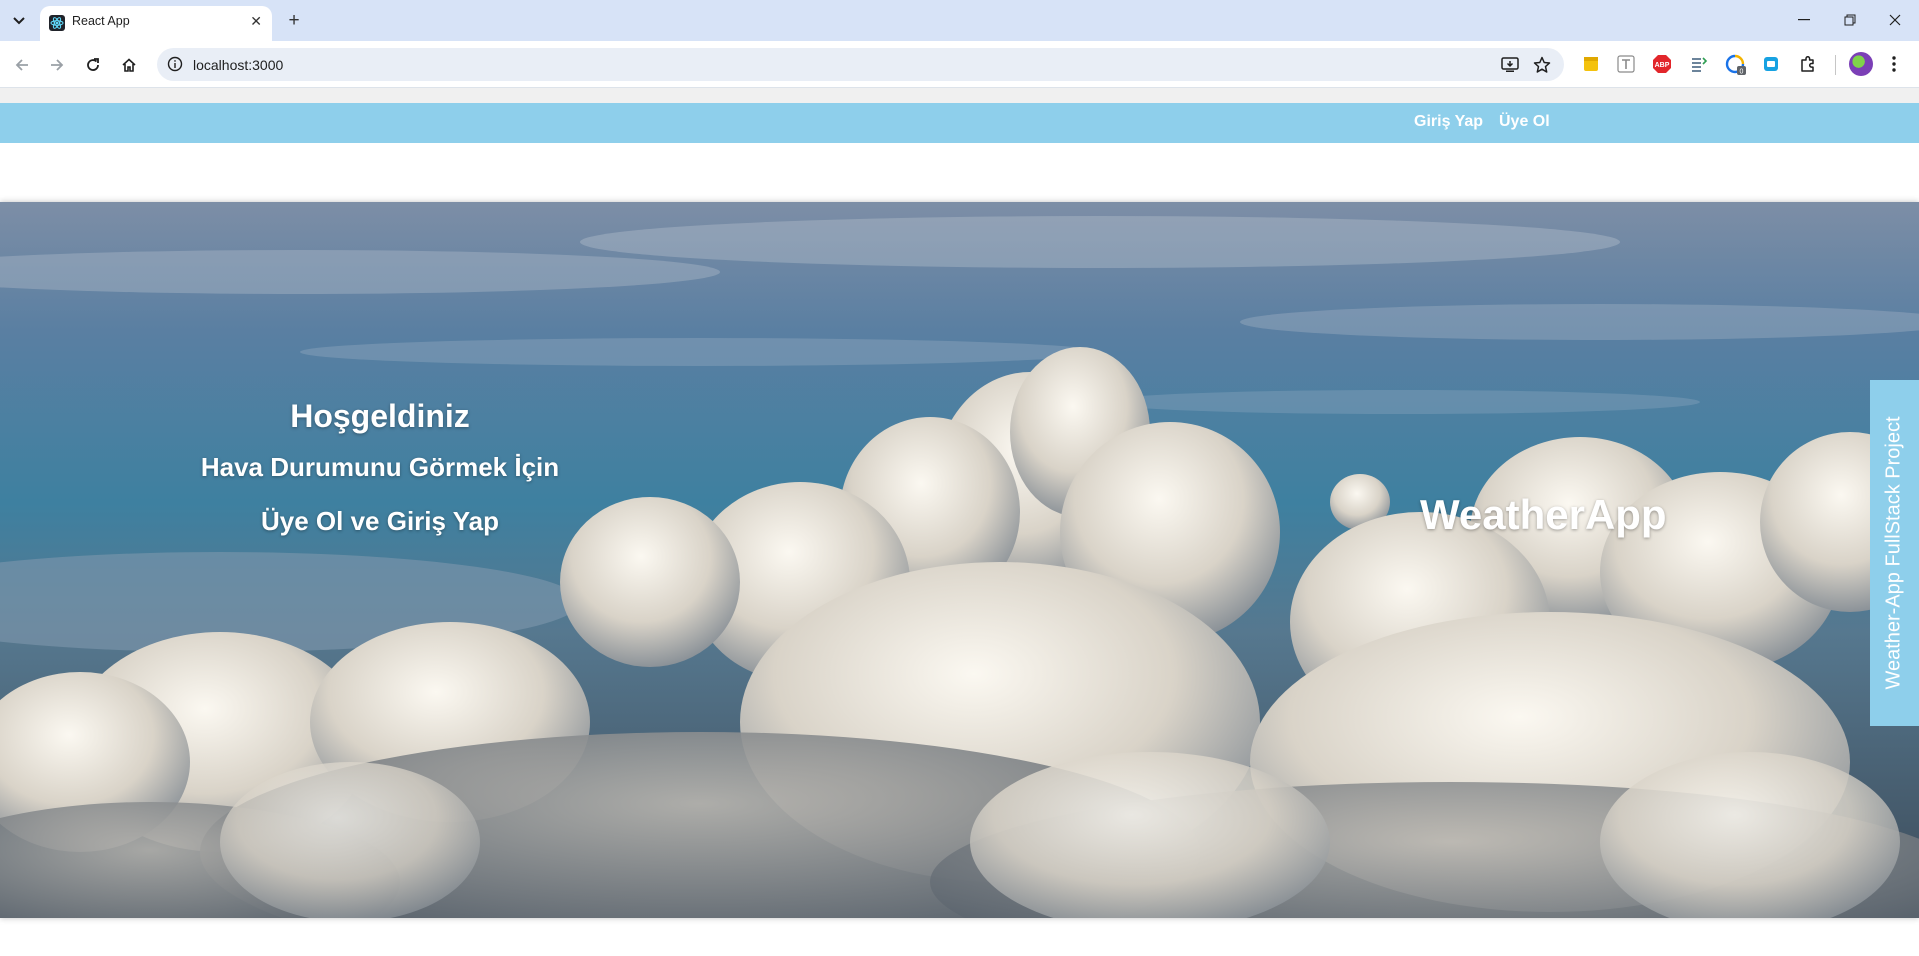 This screenshot has width=1919, height=956. I want to click on project-side-tab: Weather-App FullStack Project, so click(1894, 553).